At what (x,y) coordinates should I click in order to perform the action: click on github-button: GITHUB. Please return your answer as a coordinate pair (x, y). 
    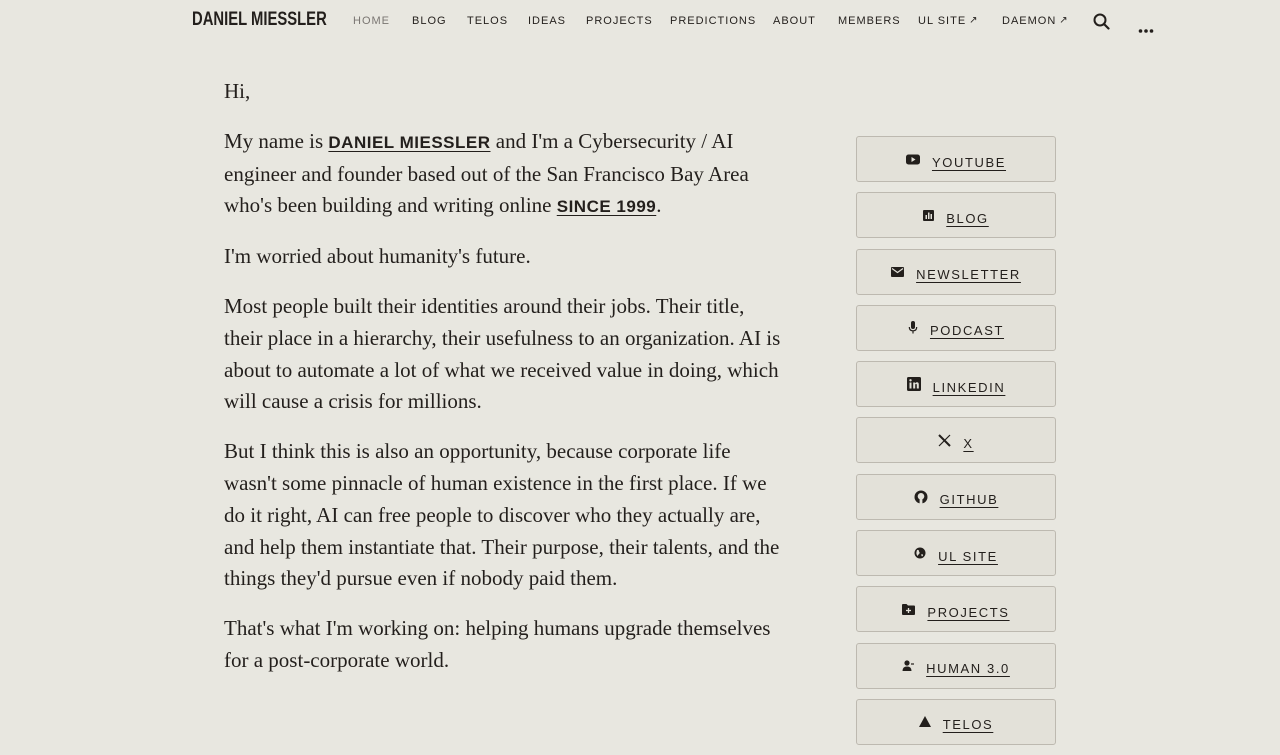
    Looking at the image, I should click on (956, 496).